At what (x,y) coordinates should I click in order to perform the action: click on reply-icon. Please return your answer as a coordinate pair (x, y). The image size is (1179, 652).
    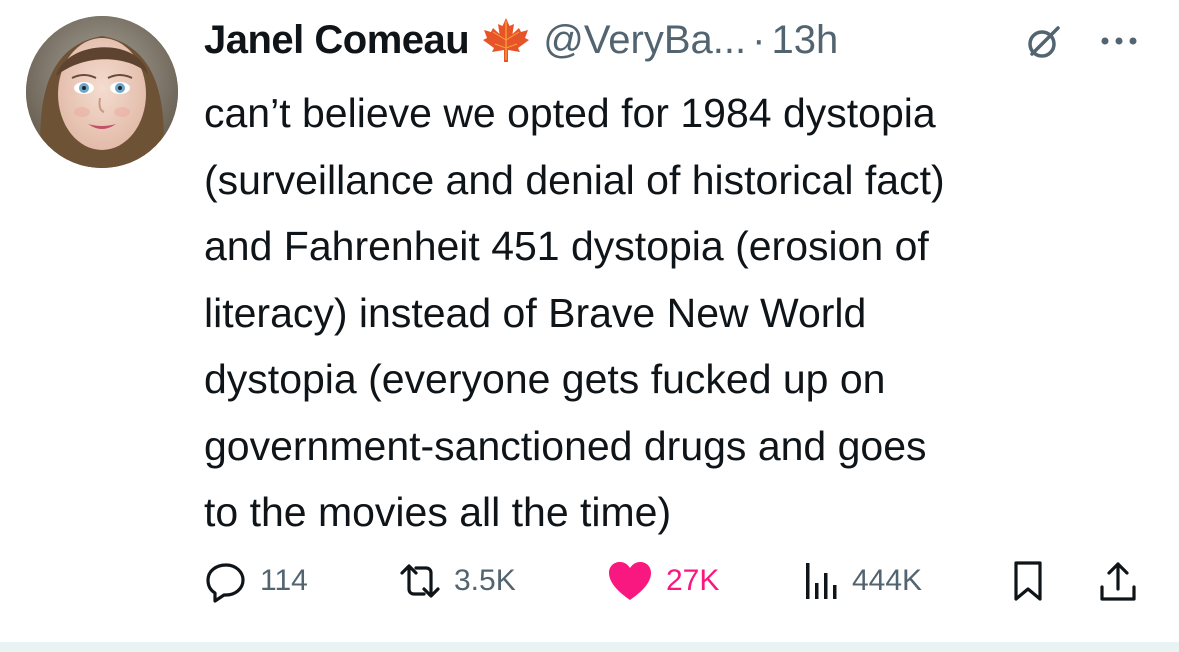
    Looking at the image, I should click on (225, 583).